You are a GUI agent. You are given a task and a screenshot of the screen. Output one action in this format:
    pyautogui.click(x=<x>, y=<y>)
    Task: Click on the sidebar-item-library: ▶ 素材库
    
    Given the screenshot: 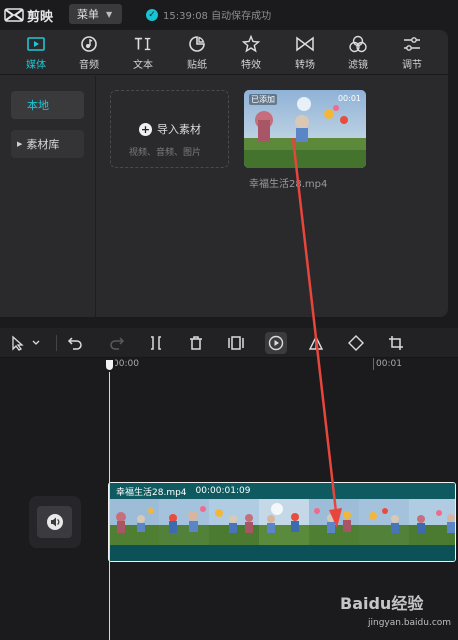 What is the action you would take?
    pyautogui.click(x=47, y=144)
    